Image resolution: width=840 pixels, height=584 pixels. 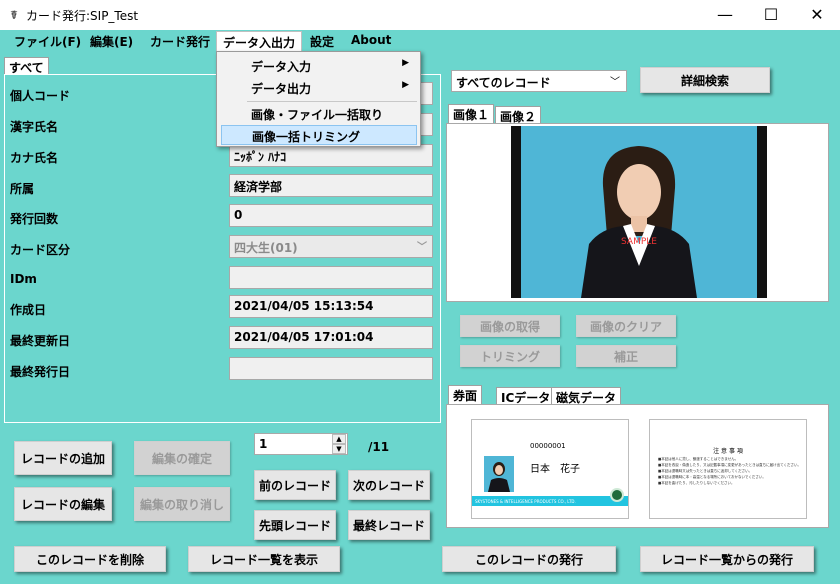 What do you see at coordinates (180, 41) in the screenshot?
I see `menu-card-issue: カード発行` at bounding box center [180, 41].